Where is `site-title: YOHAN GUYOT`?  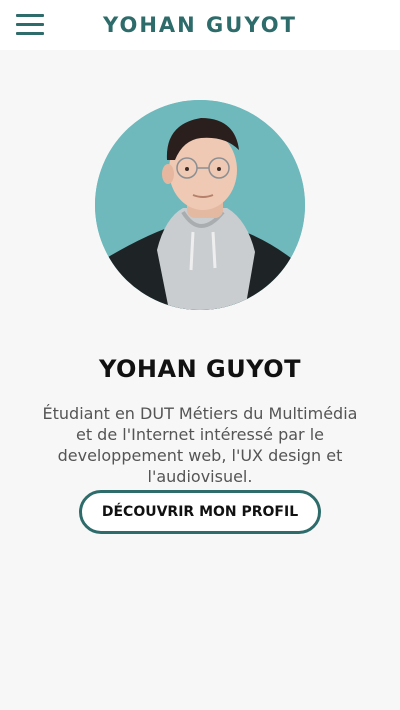
site-title: YOHAN GUYOT is located at coordinates (200, 25).